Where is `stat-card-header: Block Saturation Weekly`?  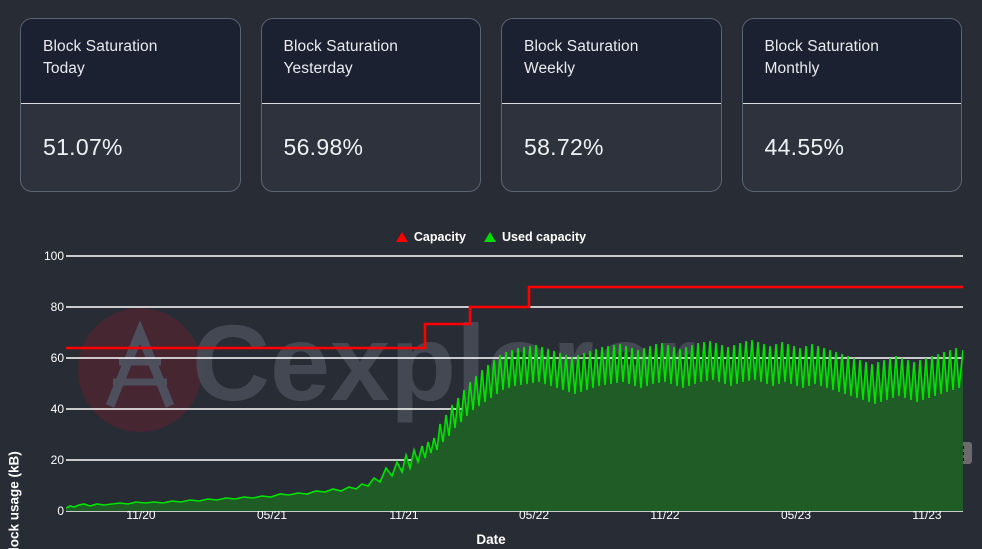
stat-card-header: Block Saturation Weekly is located at coordinates (611, 61).